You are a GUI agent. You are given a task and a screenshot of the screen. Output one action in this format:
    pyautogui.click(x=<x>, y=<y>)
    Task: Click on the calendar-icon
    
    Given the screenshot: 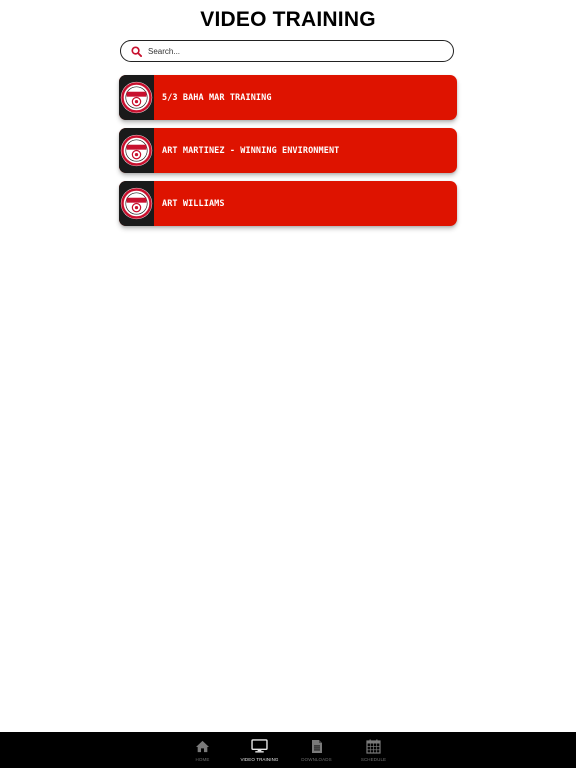 What is the action you would take?
    pyautogui.click(x=373, y=746)
    